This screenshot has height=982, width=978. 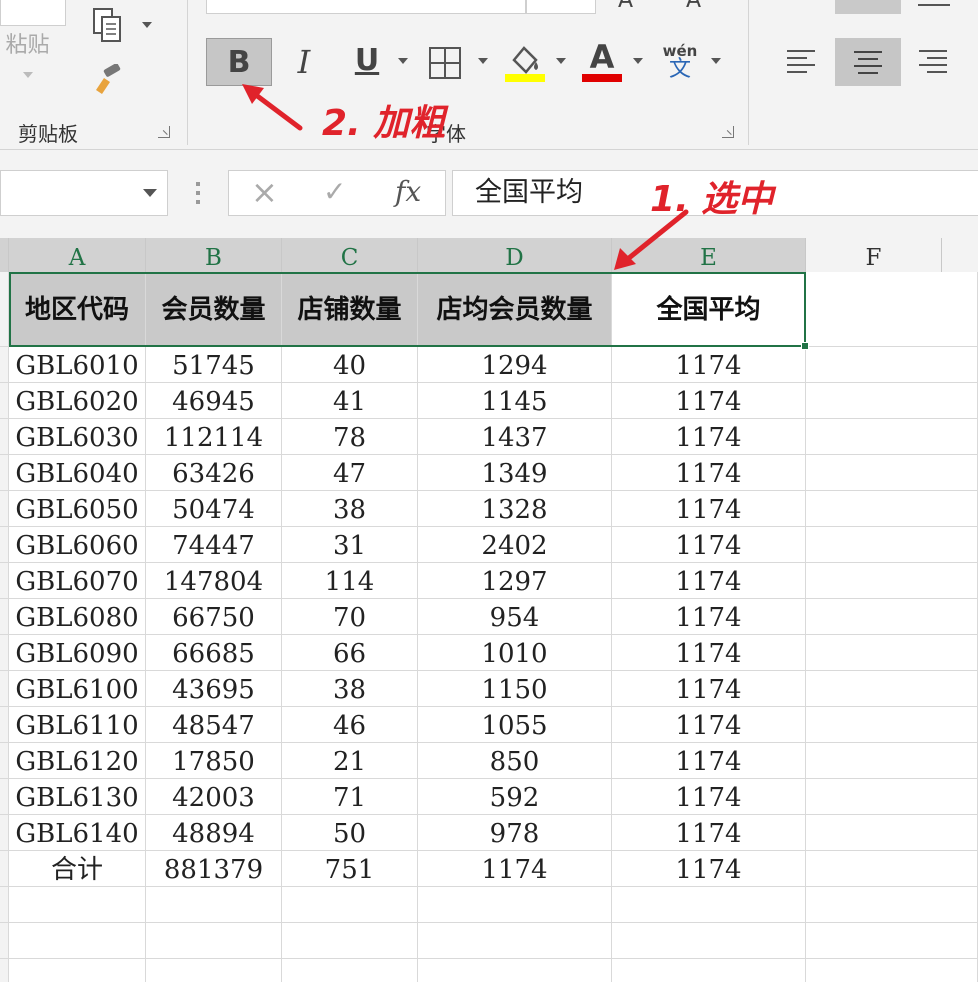 I want to click on cell-total-label: 合计, so click(x=77, y=868).